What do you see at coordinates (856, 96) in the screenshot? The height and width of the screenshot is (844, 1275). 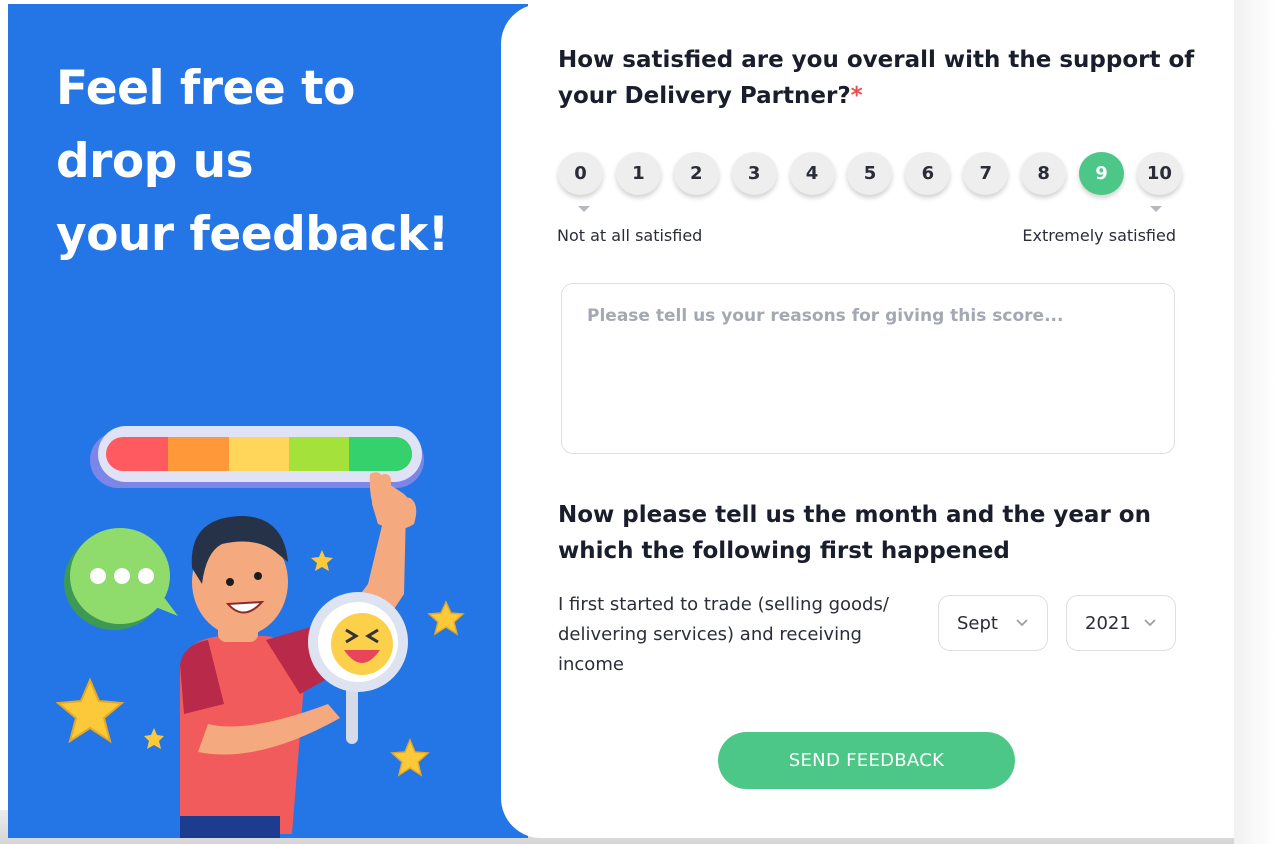 I see `required-mark: *` at bounding box center [856, 96].